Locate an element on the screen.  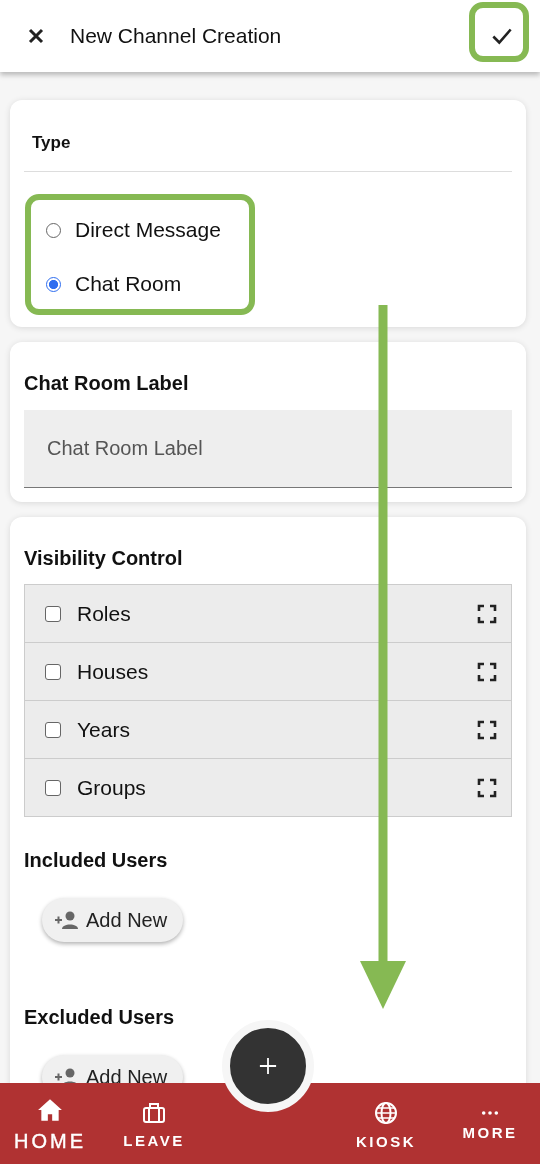
nav-tab: KIOSK is located at coordinates (386, 1123).